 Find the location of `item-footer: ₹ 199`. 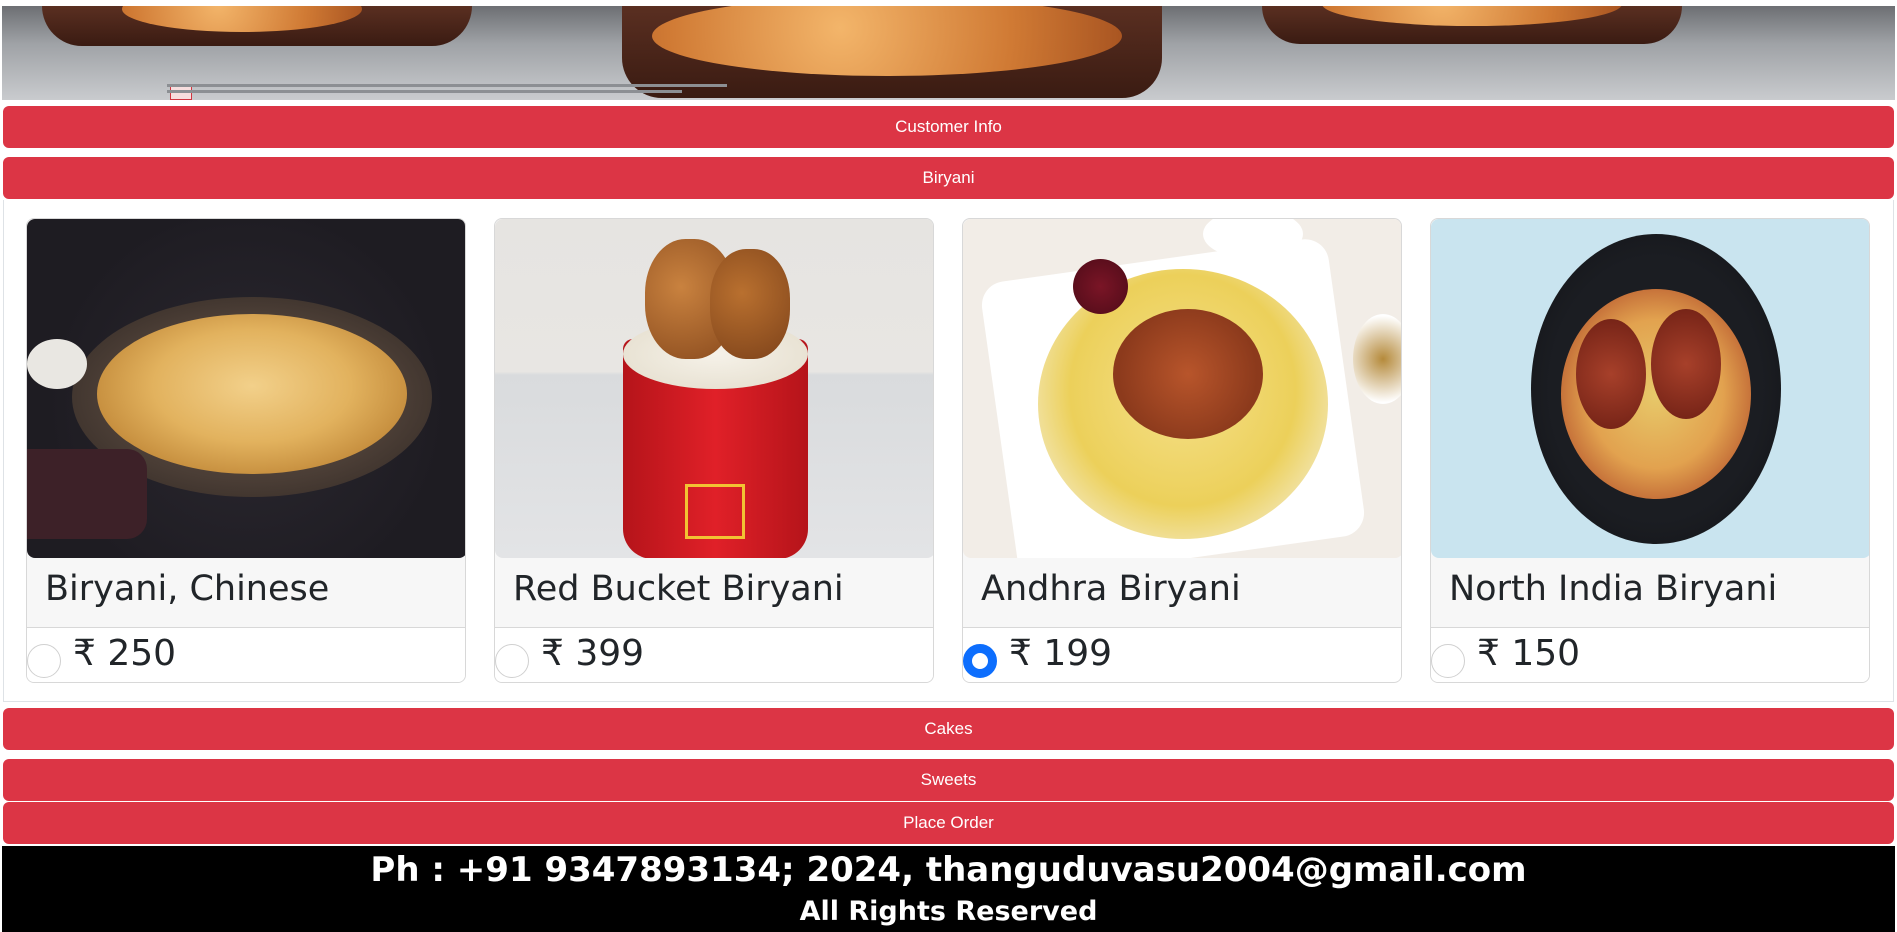

item-footer: ₹ 199 is located at coordinates (1182, 654).